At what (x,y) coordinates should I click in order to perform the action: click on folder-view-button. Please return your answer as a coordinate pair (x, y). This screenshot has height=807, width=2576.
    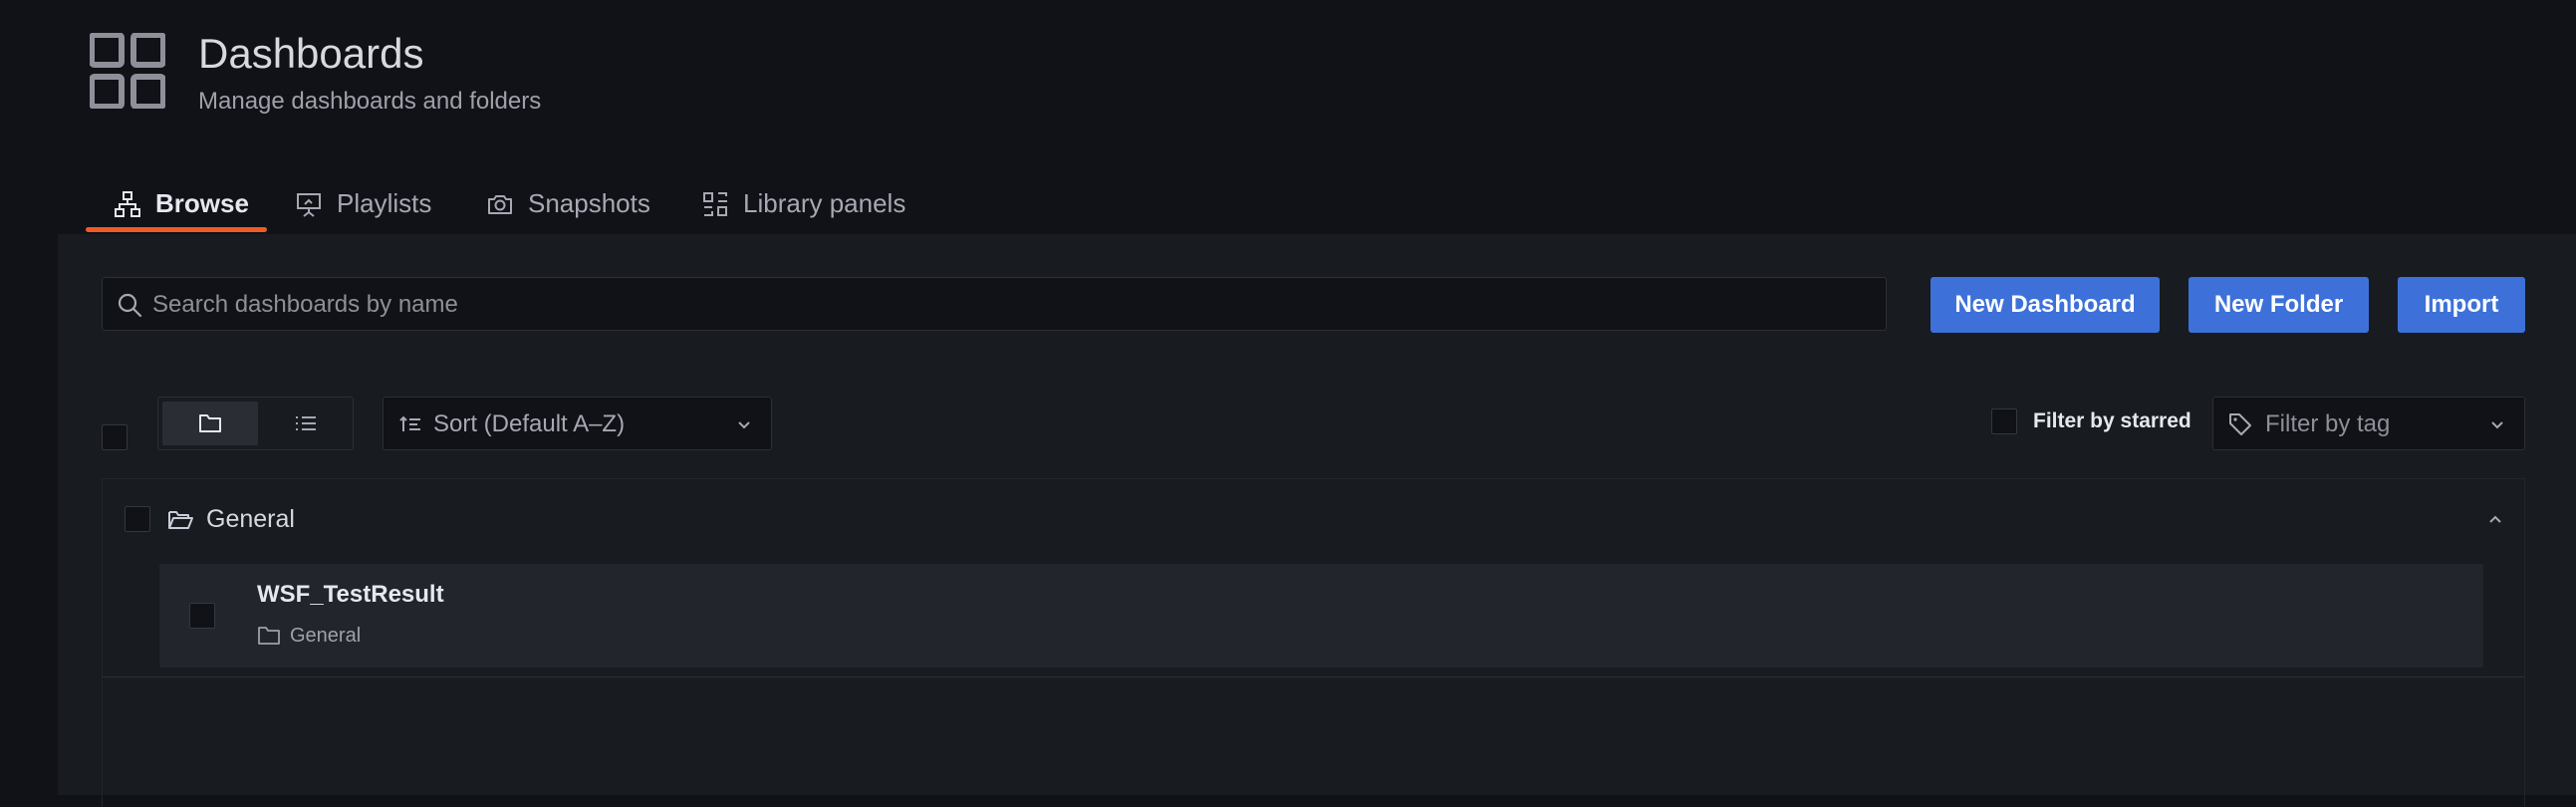
    Looking at the image, I should click on (210, 423).